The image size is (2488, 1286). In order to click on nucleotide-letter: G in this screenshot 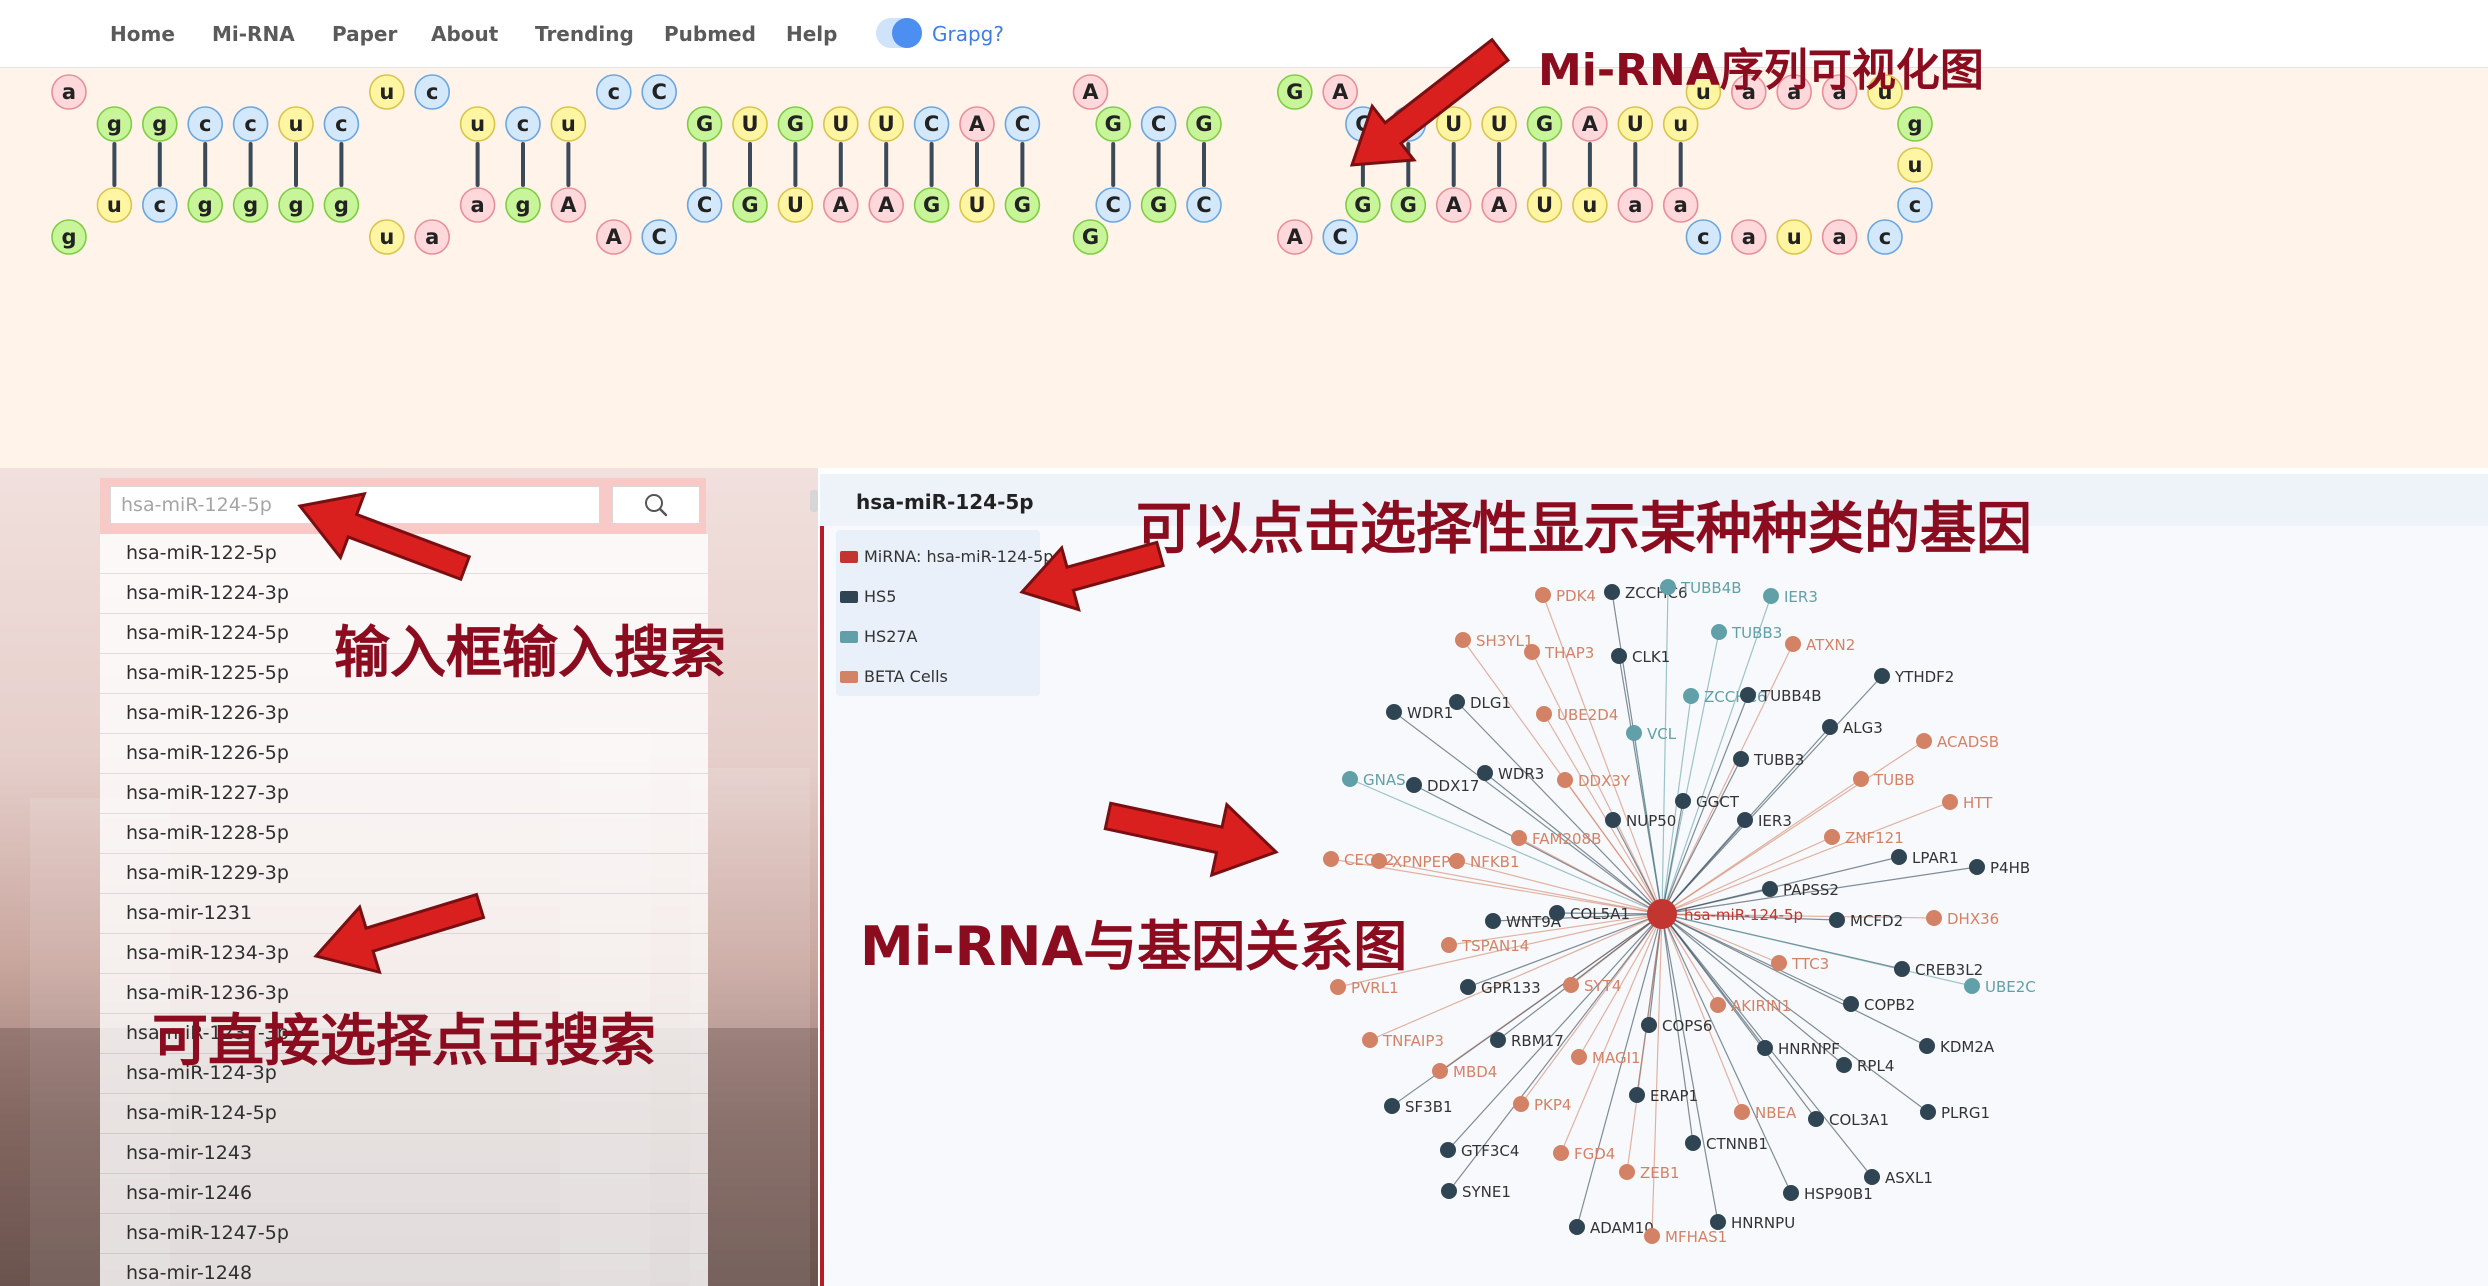, I will do `click(795, 124)`.